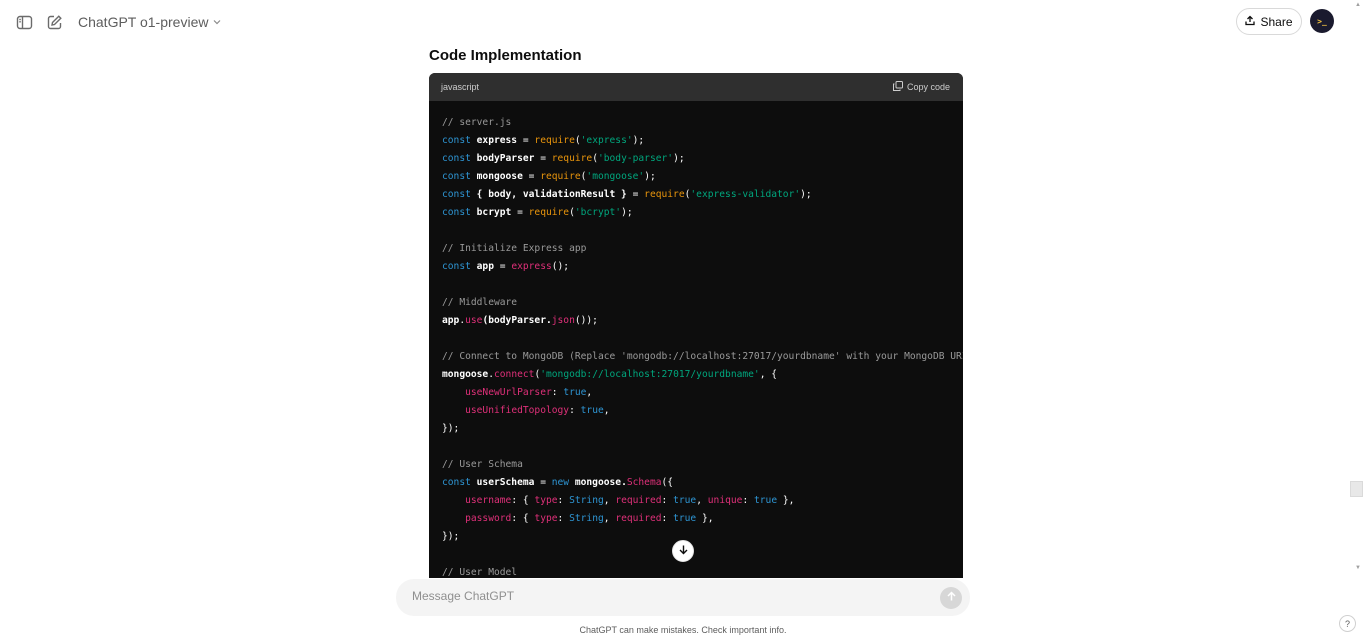 Image resolution: width=1366 pixels, height=641 pixels. I want to click on code-token: , {, so click(768, 374).